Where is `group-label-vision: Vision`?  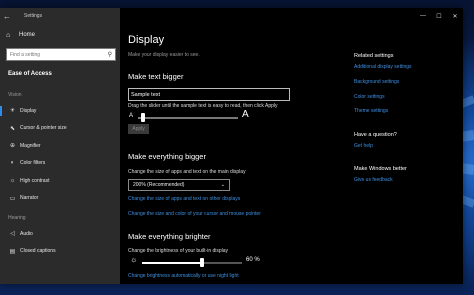 group-label-vision: Vision is located at coordinates (15, 95).